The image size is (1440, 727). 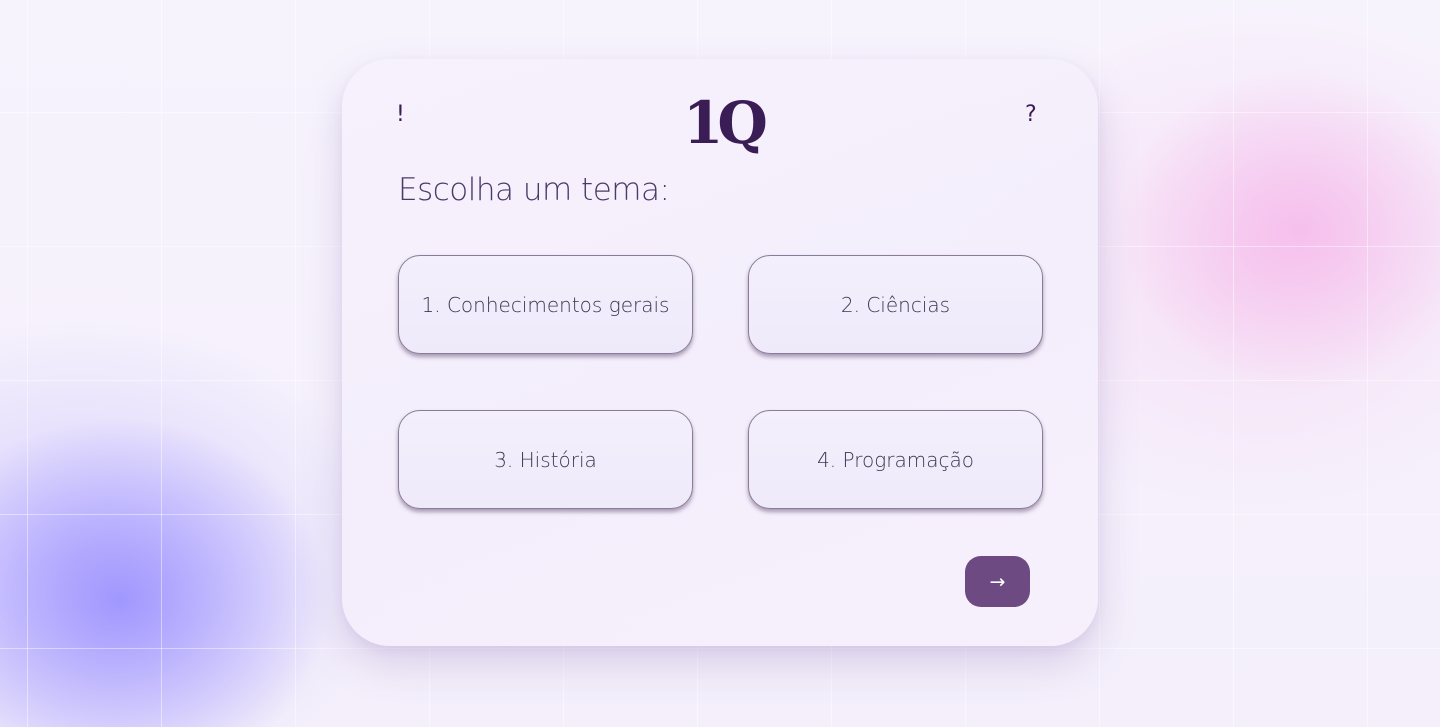 I want to click on help-icon: ?, so click(x=1031, y=114).